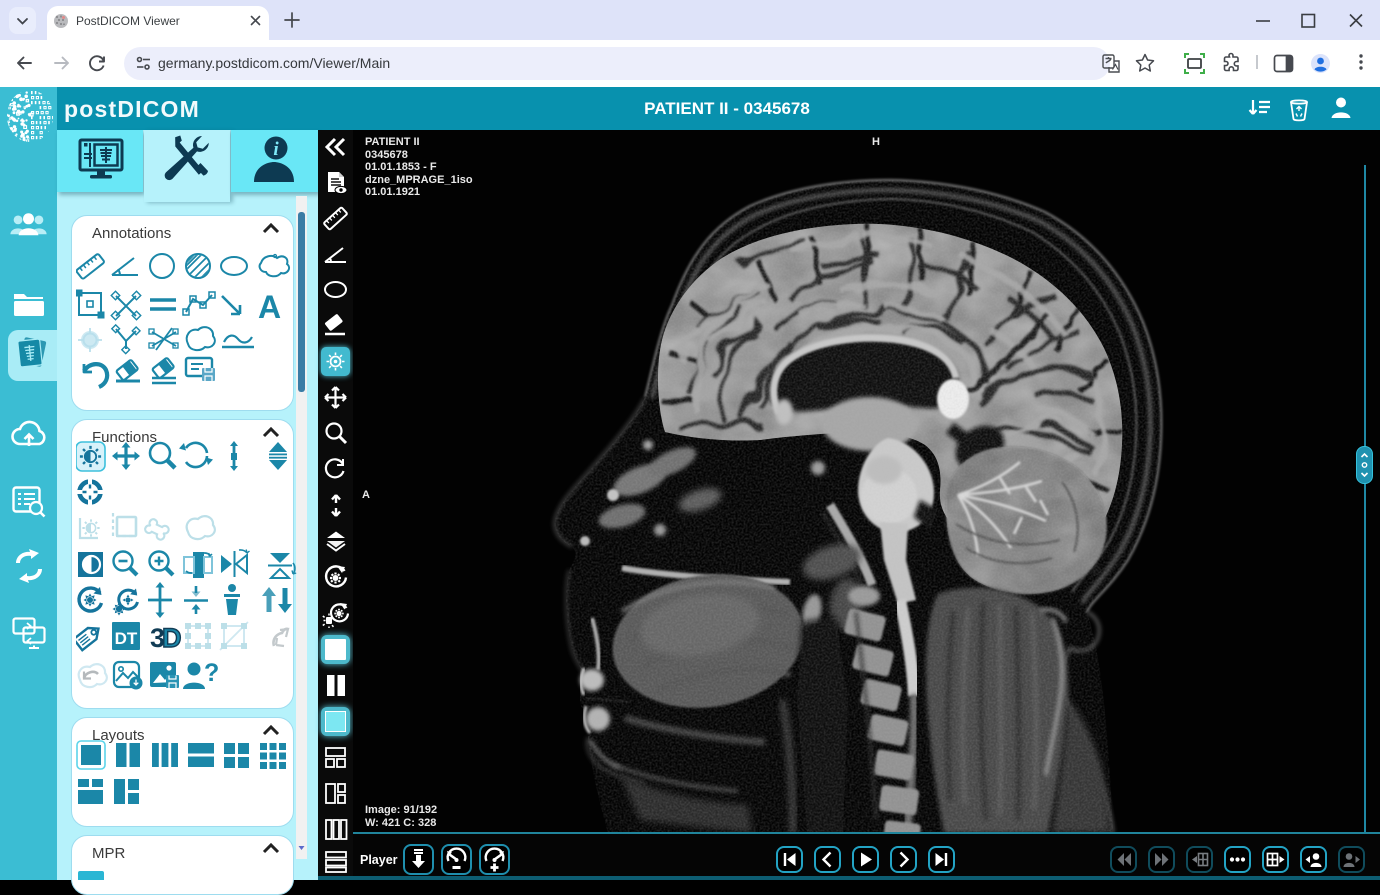 The height and width of the screenshot is (895, 1380). Describe the element at coordinates (276, 149) in the screenshot. I see `svg-text: i` at that location.